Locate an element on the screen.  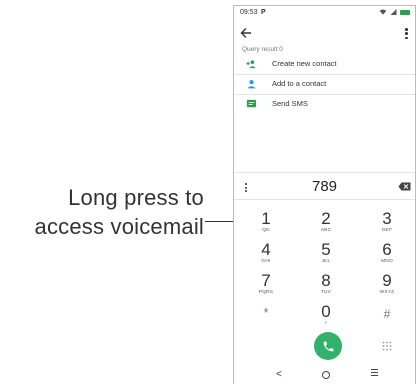
key-1: 1 QD is located at coordinates (266, 222).